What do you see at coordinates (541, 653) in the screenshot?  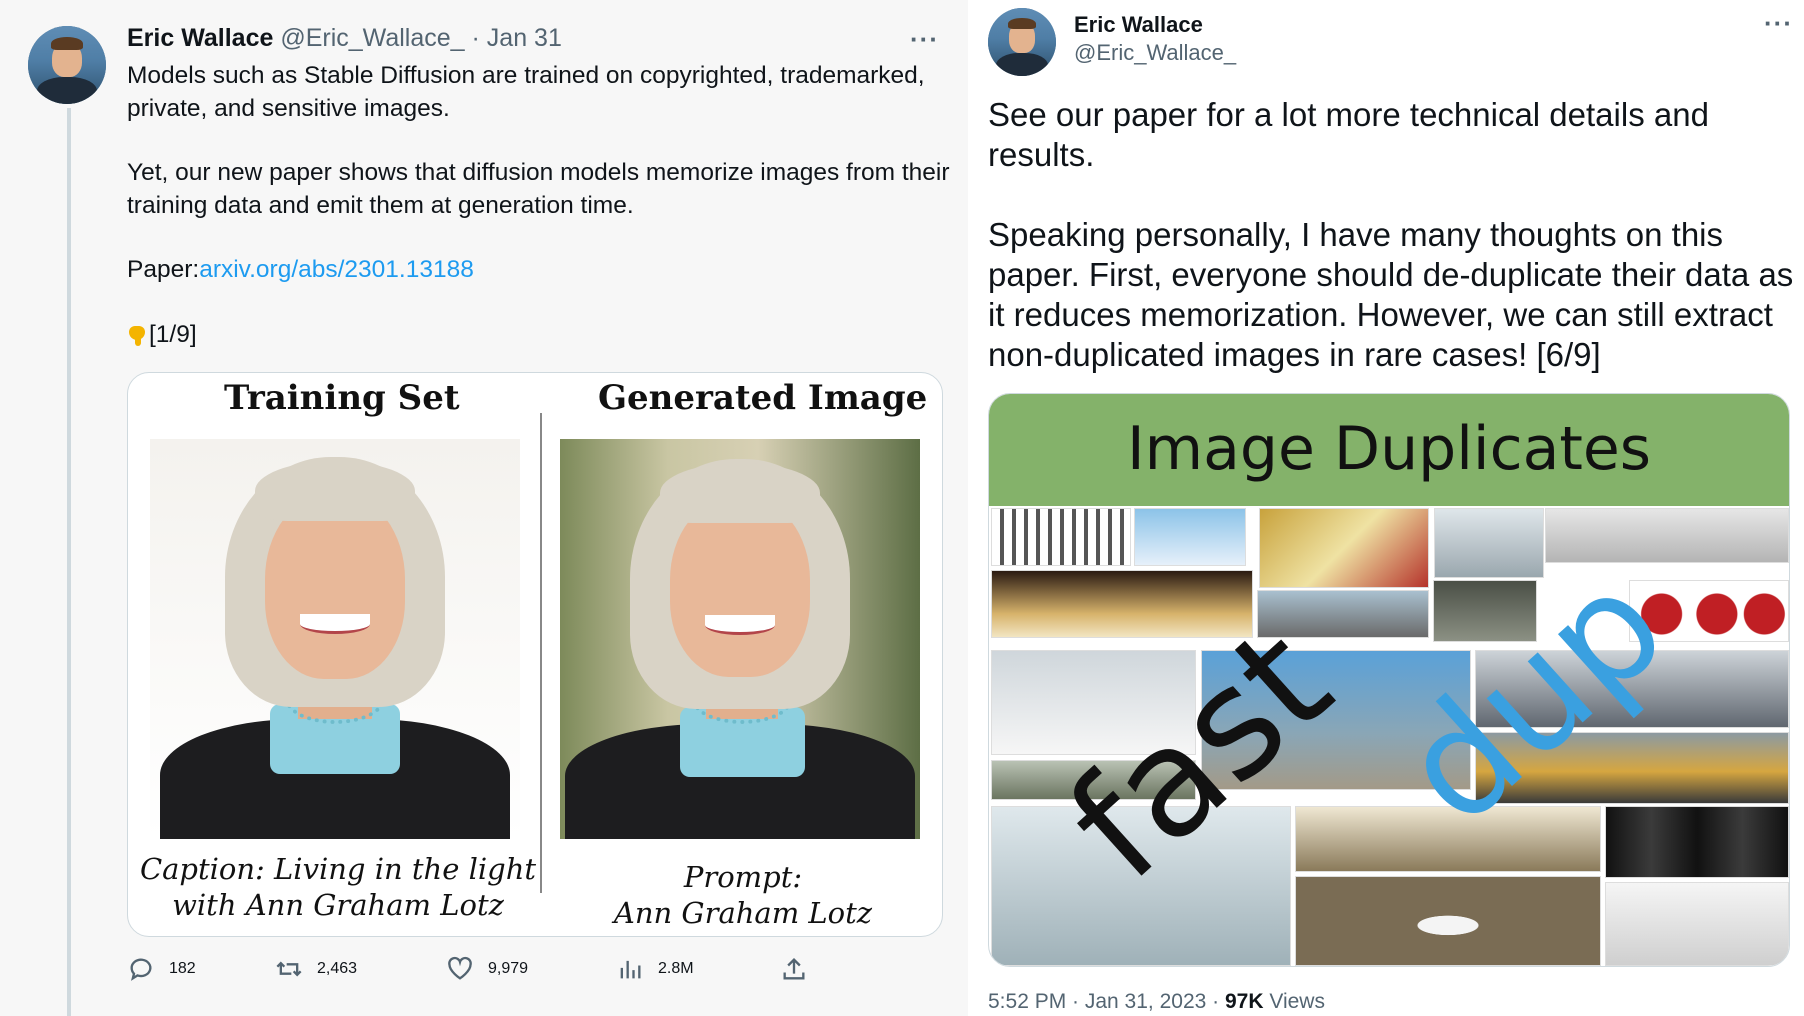 I see `divider` at bounding box center [541, 653].